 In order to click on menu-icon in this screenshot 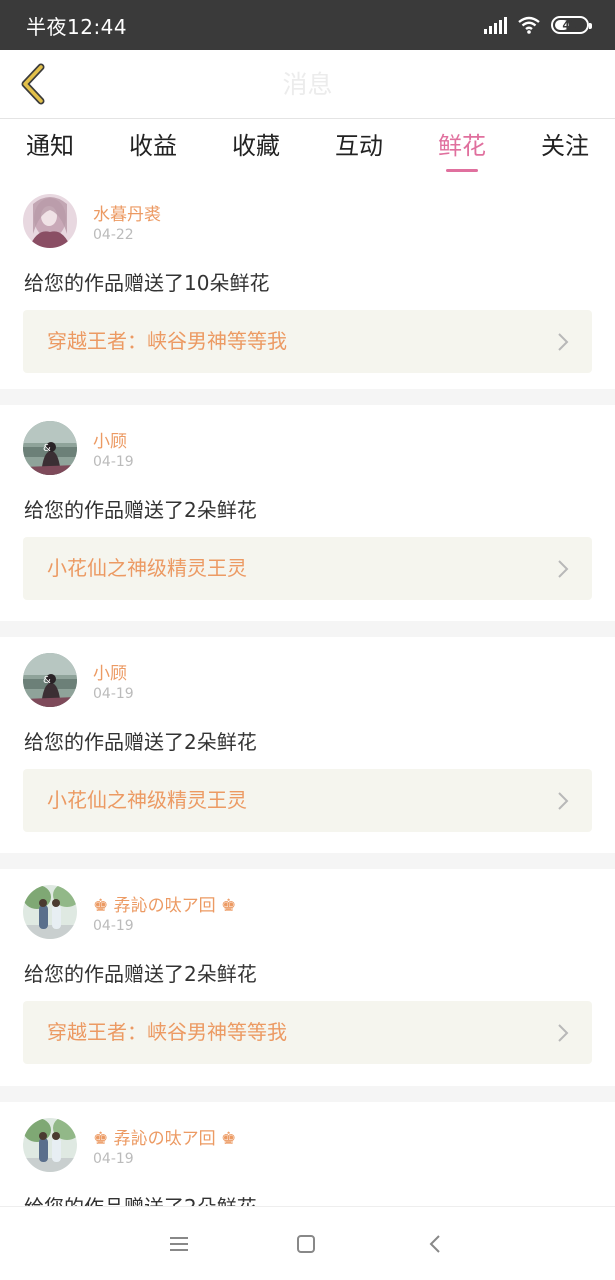, I will do `click(179, 1244)`.